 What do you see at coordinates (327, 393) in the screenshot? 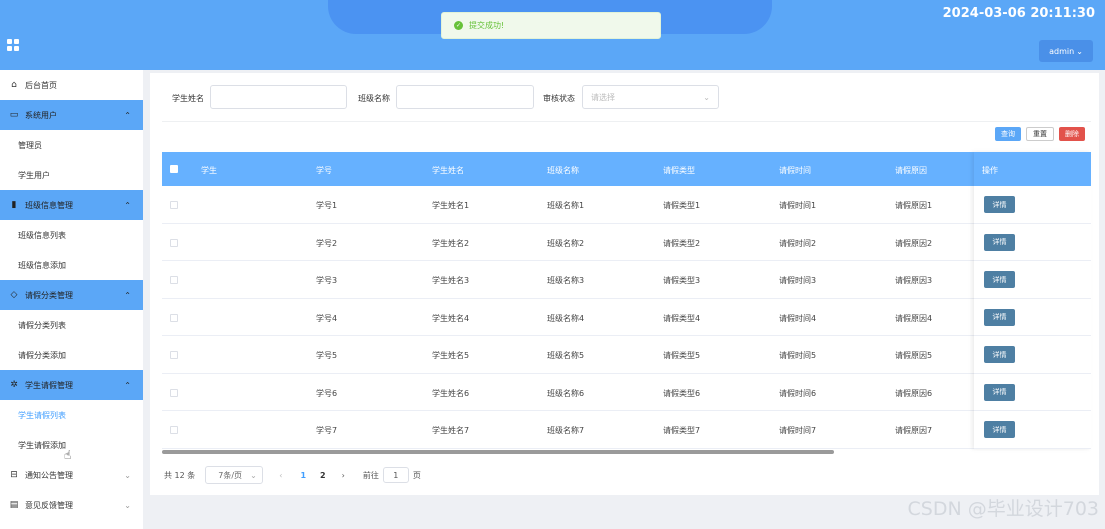
I see `table-cell: 学号6` at bounding box center [327, 393].